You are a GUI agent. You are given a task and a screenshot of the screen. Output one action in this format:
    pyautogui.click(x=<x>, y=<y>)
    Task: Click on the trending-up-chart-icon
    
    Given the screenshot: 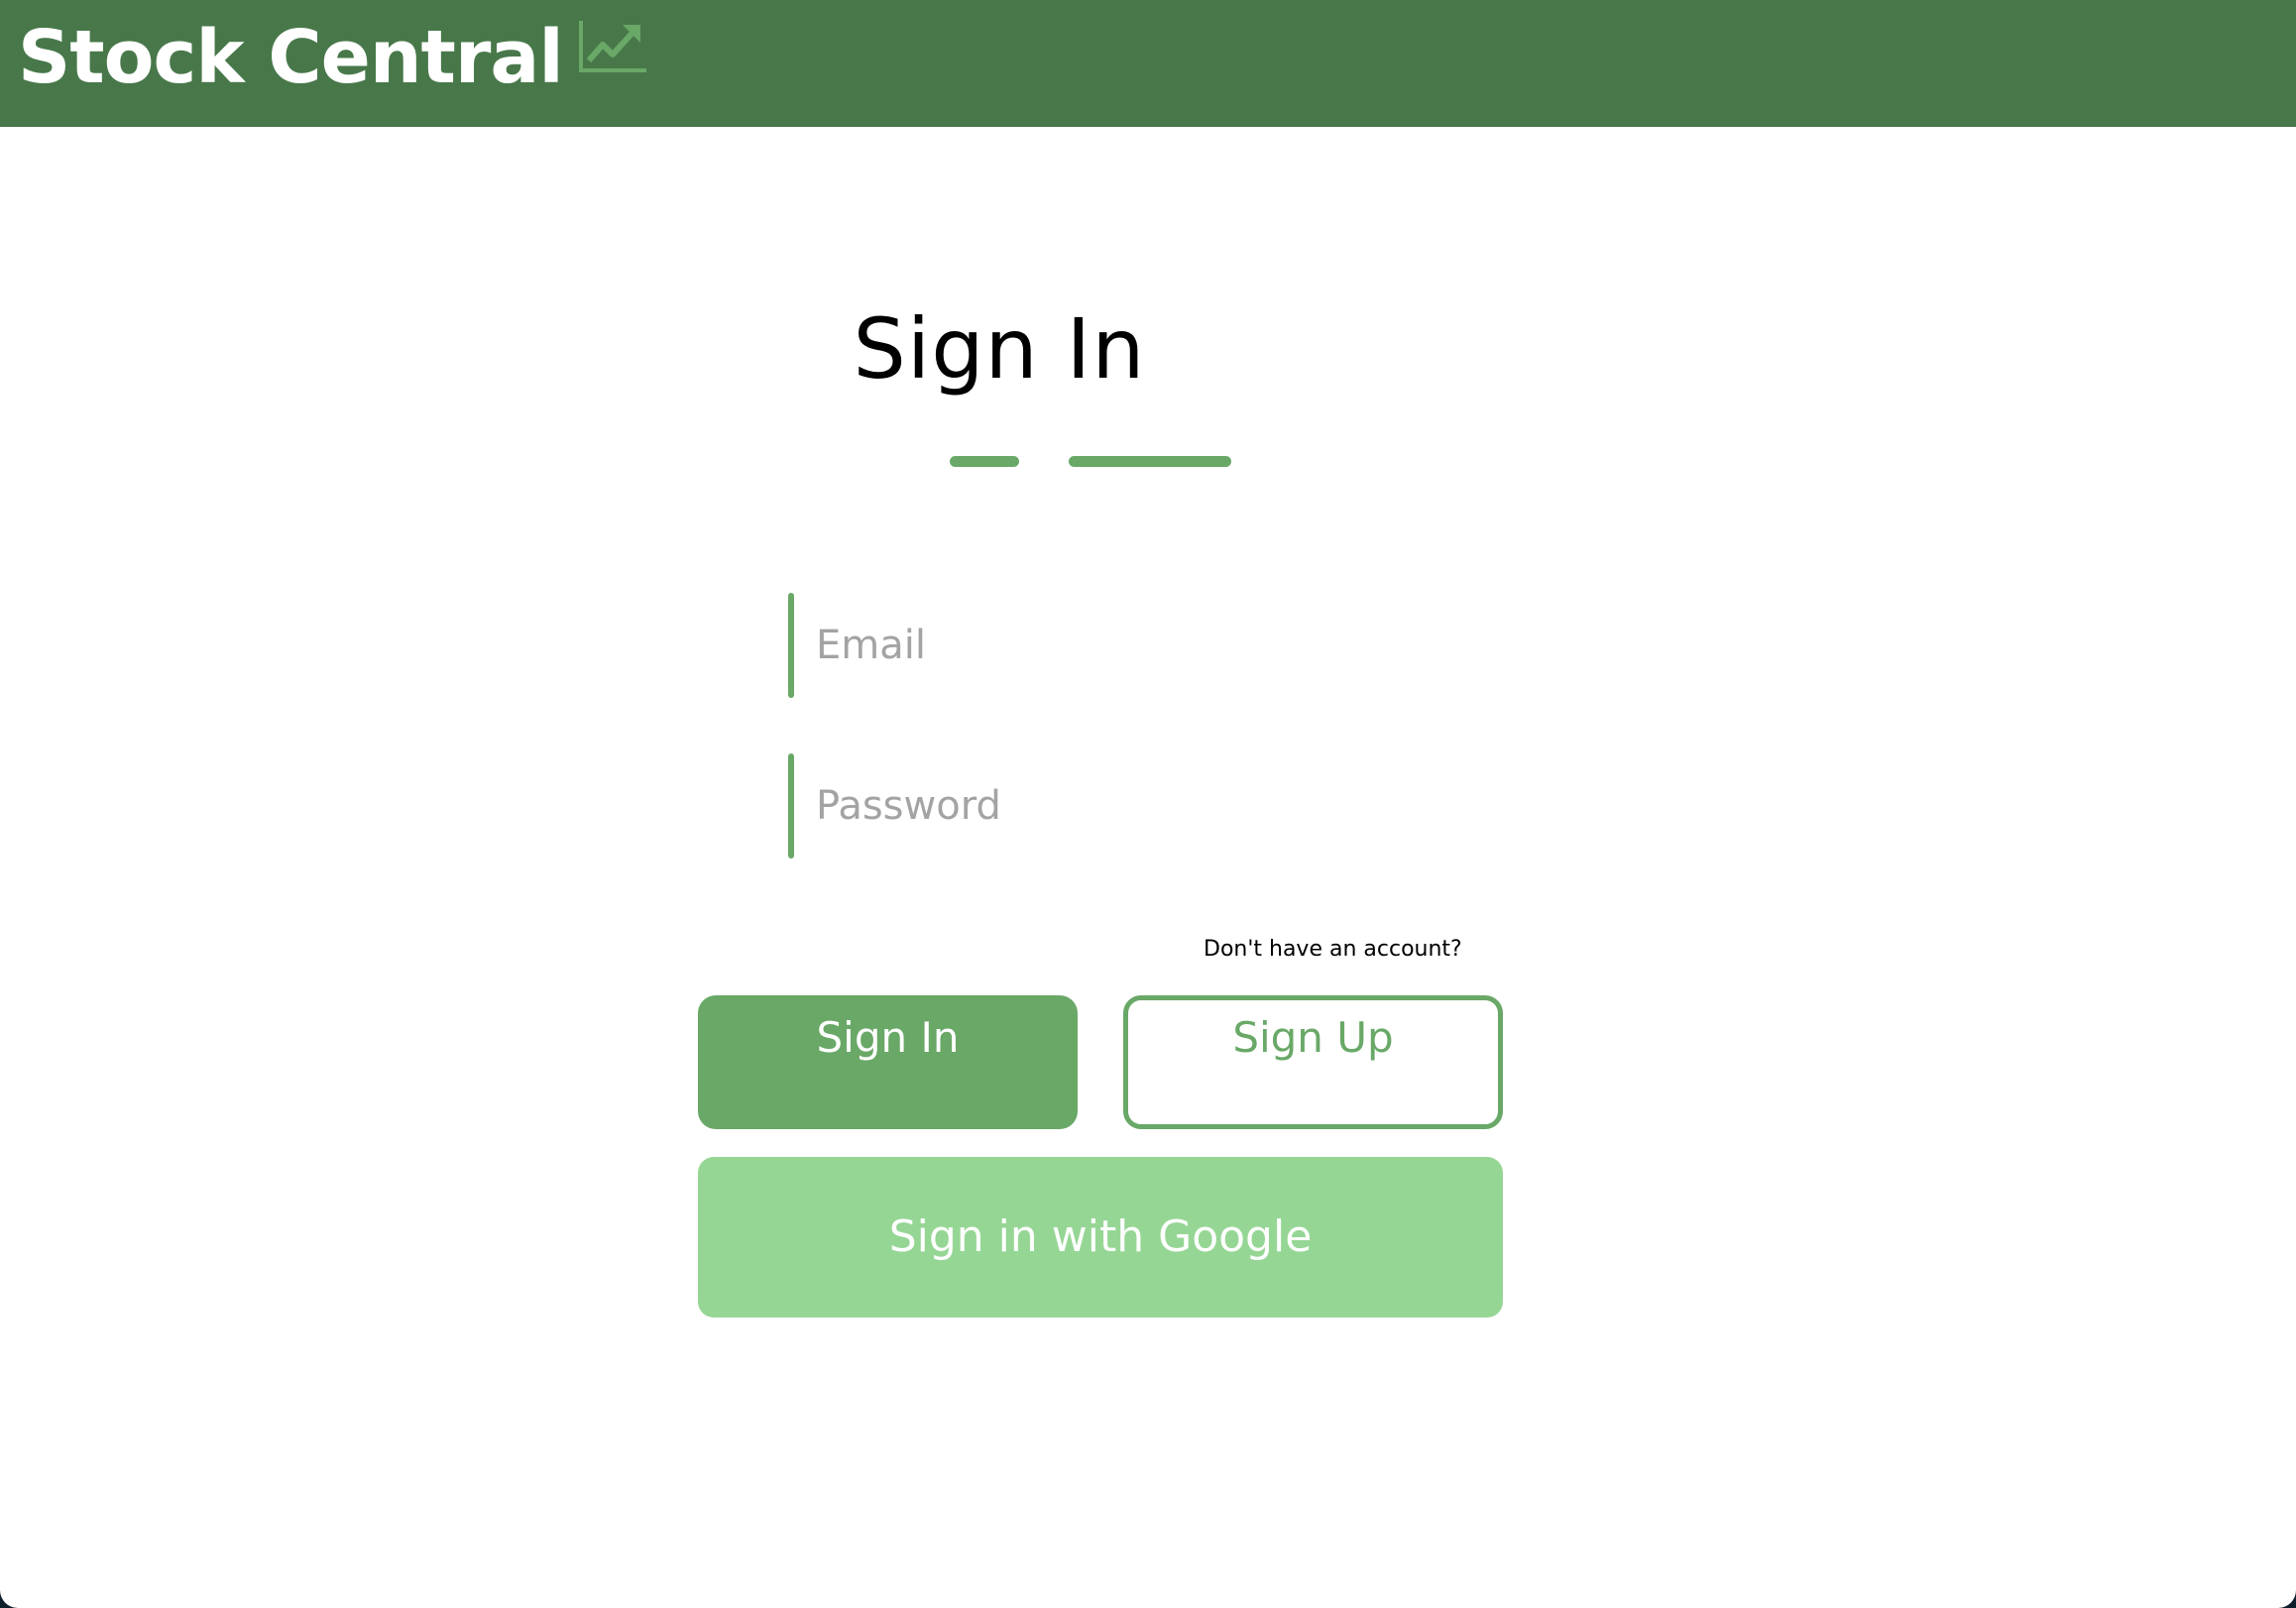 What is the action you would take?
    pyautogui.click(x=612, y=46)
    